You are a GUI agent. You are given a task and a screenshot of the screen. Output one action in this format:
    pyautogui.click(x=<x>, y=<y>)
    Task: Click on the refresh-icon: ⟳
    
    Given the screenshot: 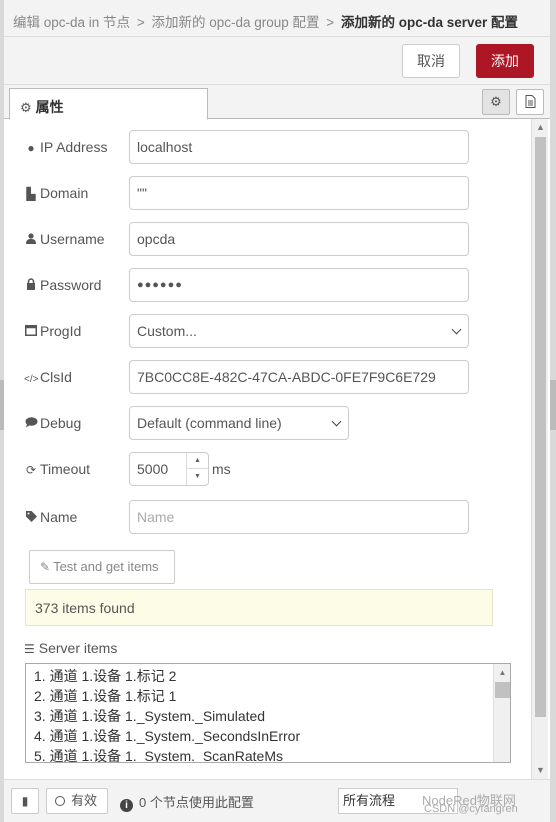 What is the action you would take?
    pyautogui.click(x=31, y=470)
    